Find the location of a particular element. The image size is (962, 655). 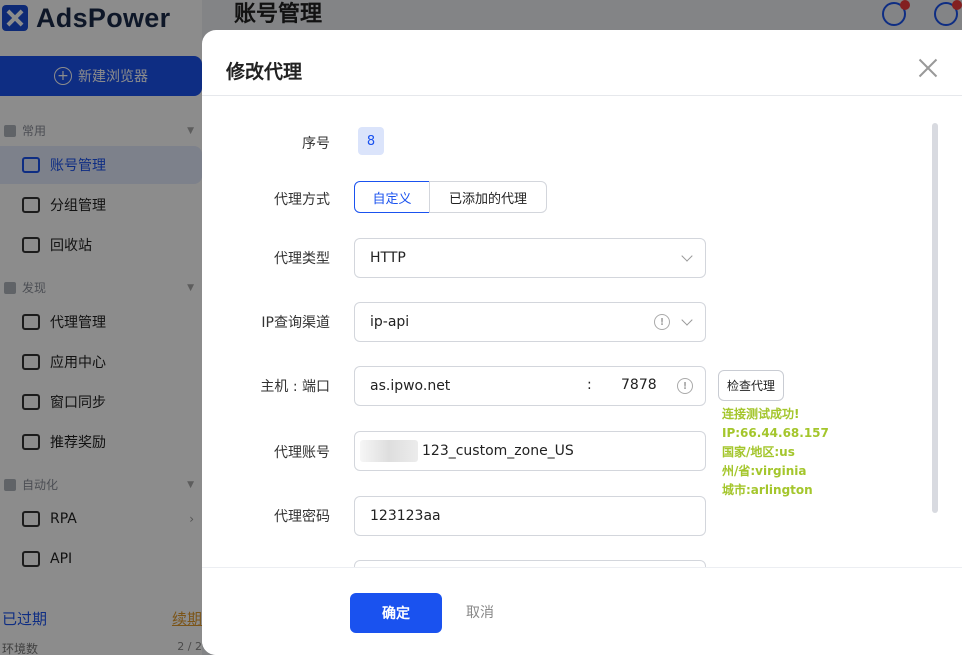

dialog-title: 修改代理 is located at coordinates (264, 72).